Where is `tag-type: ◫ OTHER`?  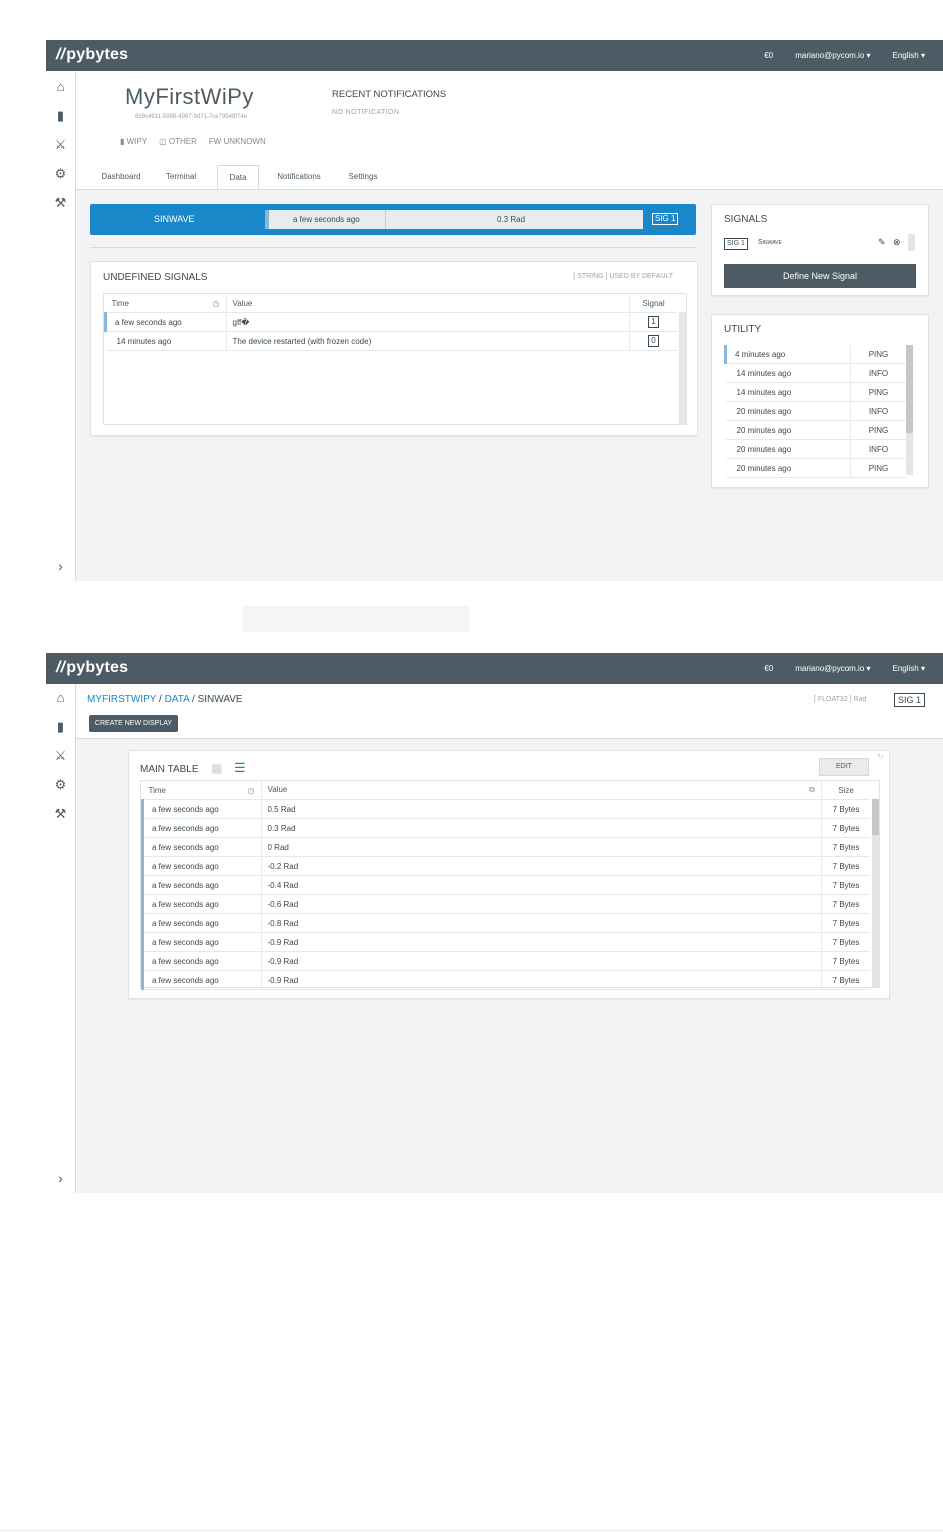
tag-type: ◫ OTHER is located at coordinates (178, 141).